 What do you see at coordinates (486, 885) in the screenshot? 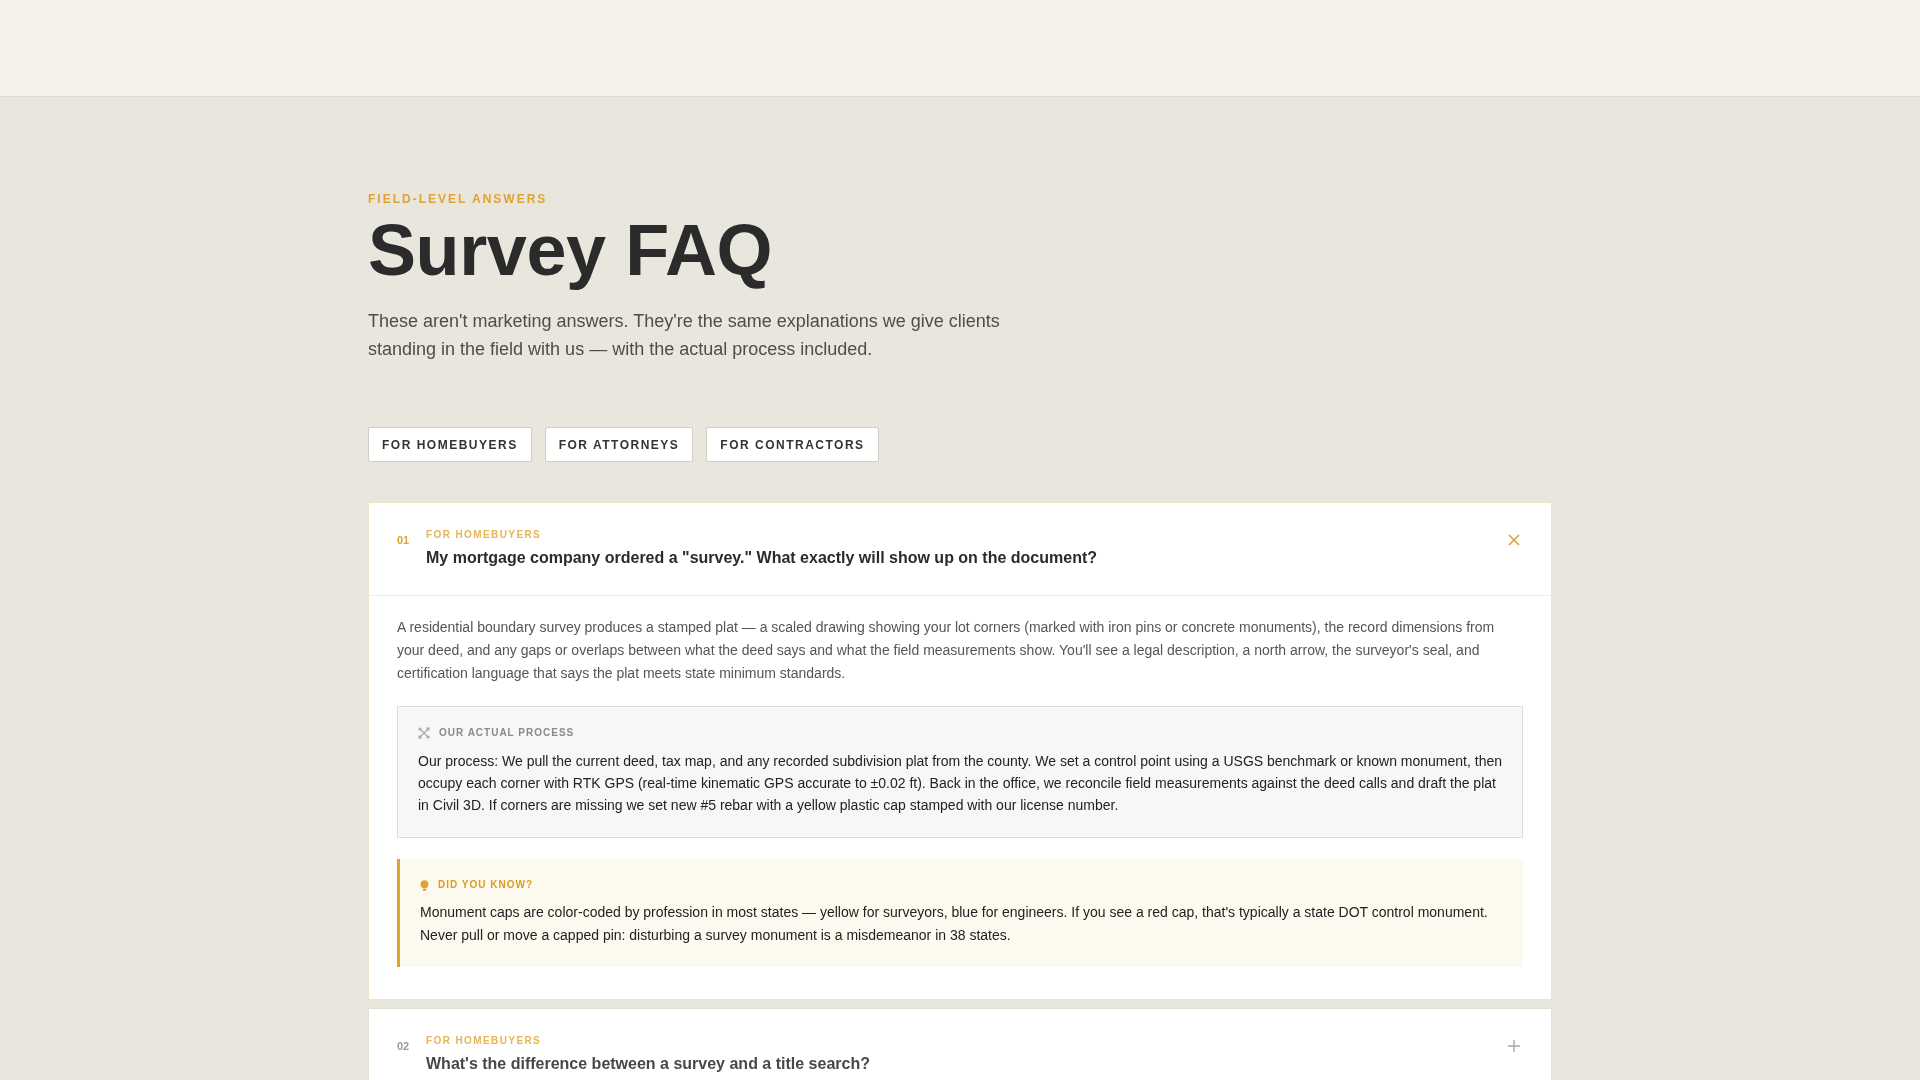
I see `tip-label: DID YOU KNOW?` at bounding box center [486, 885].